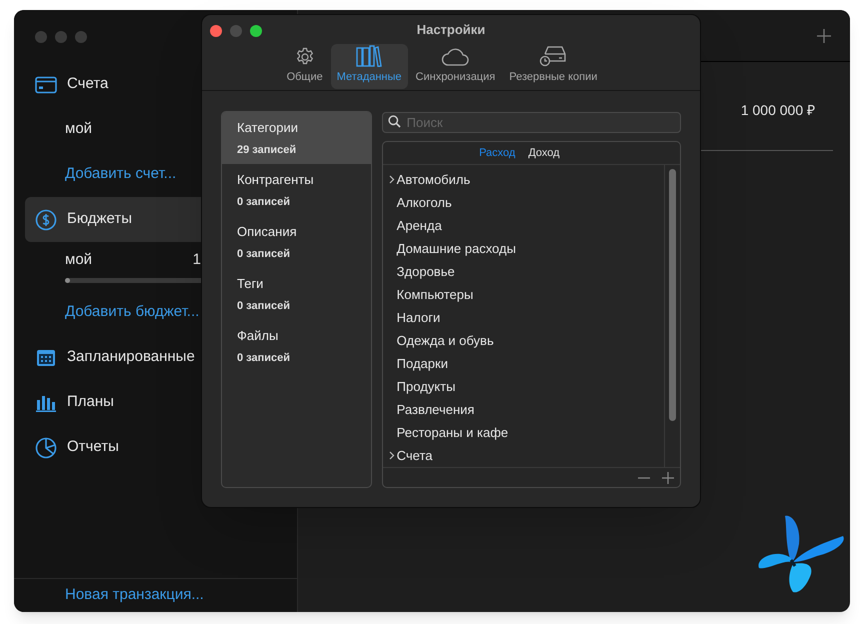 The width and height of the screenshot is (862, 624). I want to click on tab: Метаданные, so click(369, 67).